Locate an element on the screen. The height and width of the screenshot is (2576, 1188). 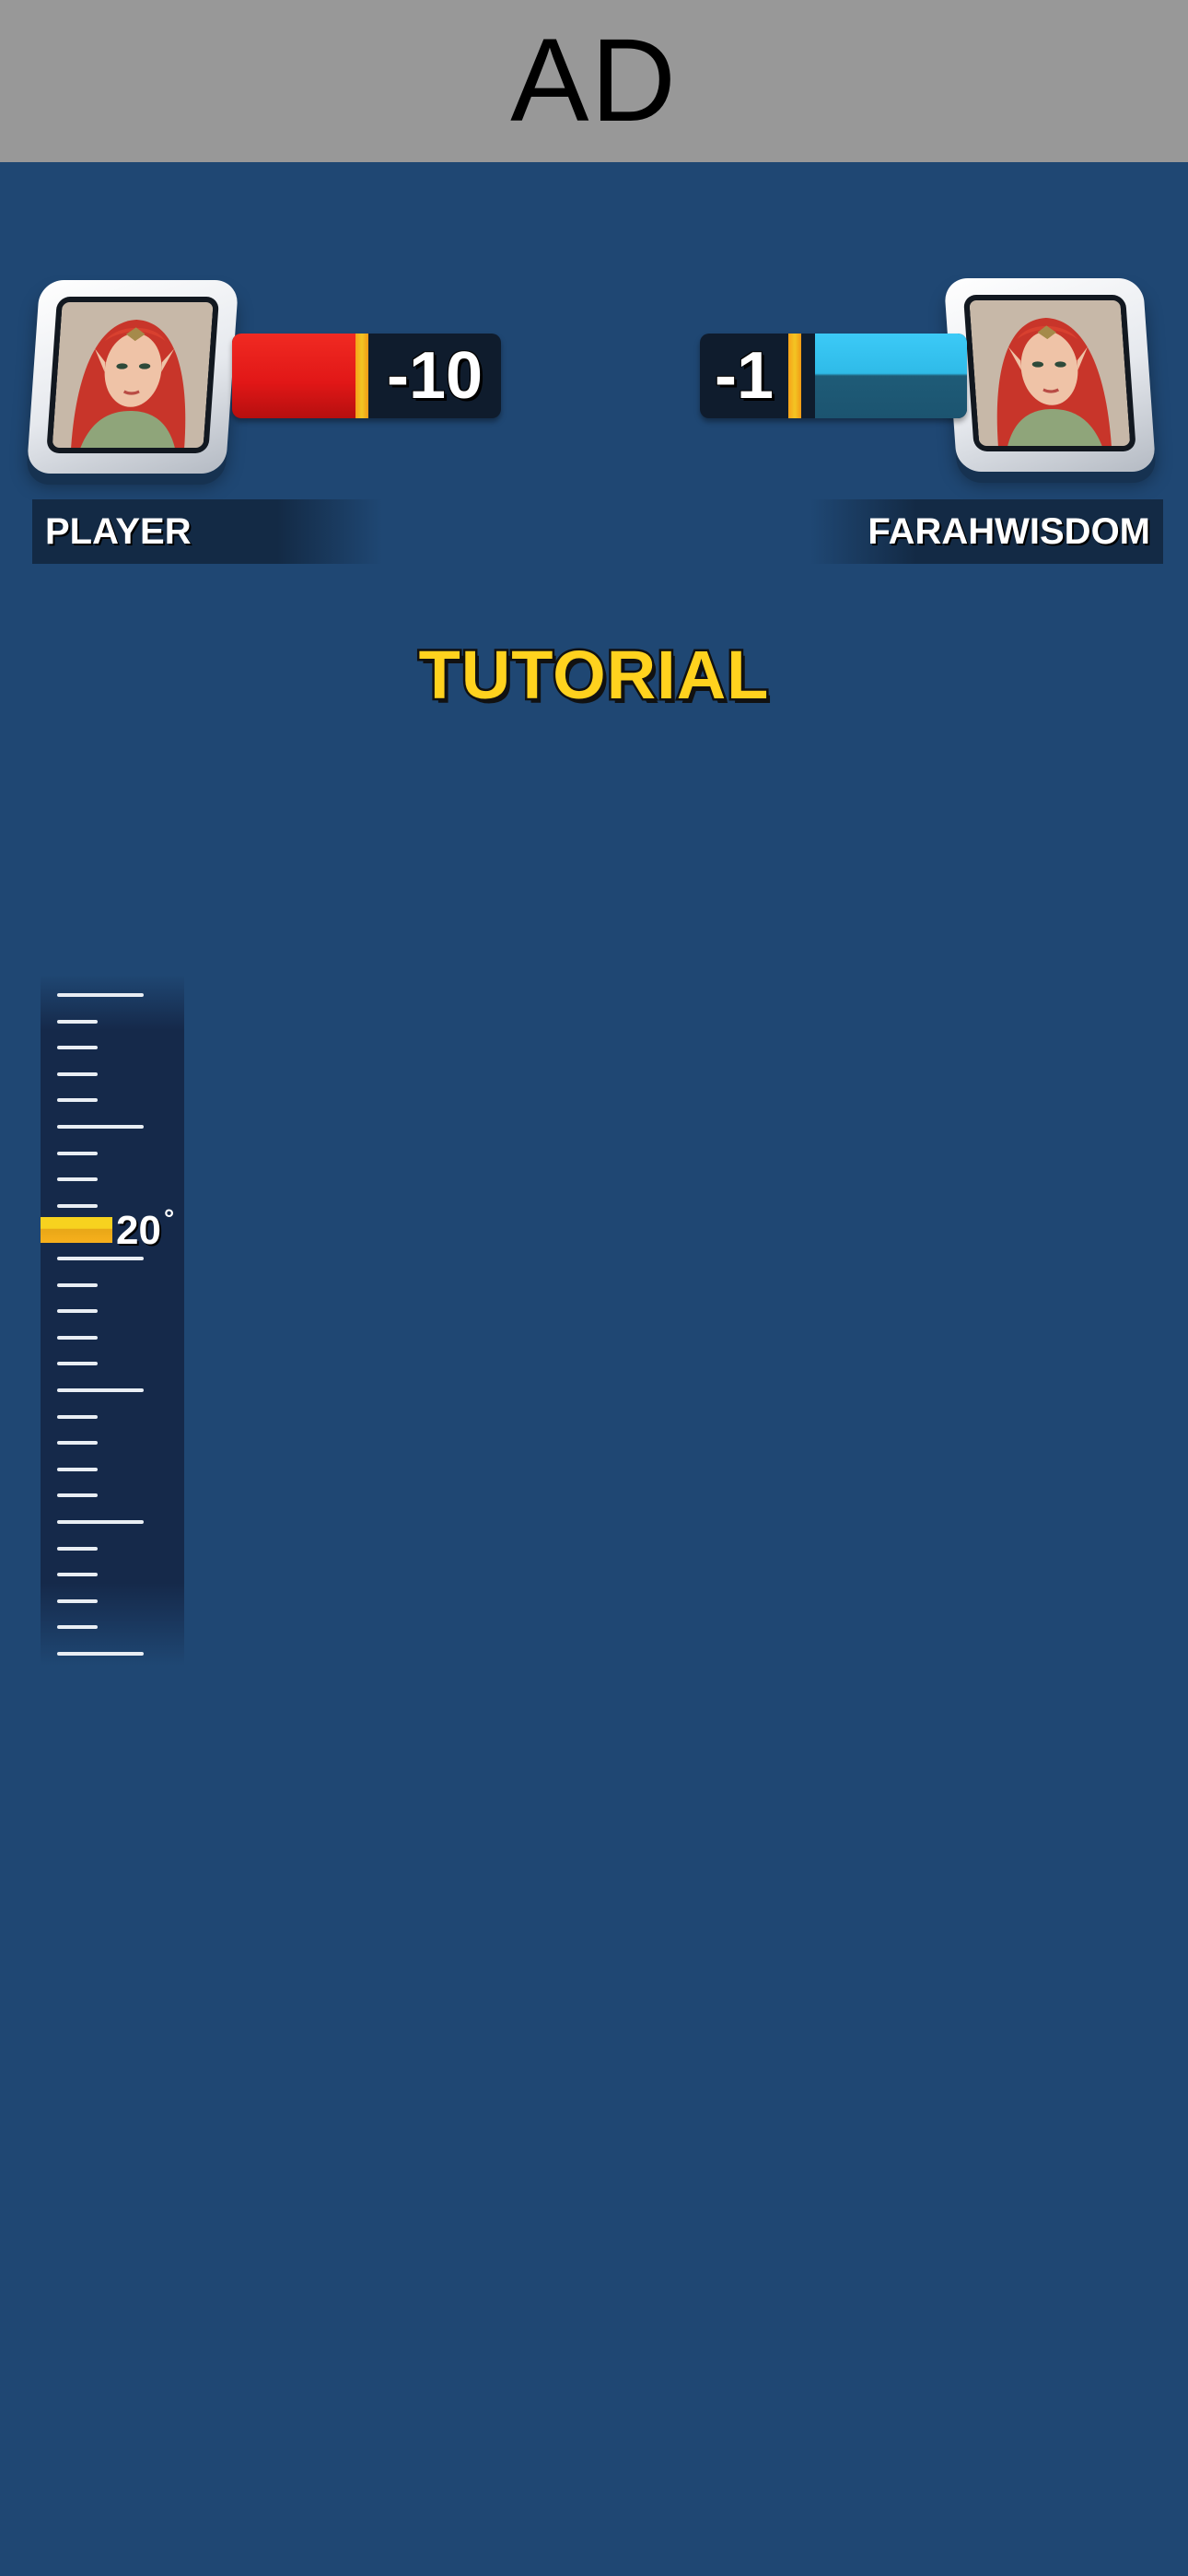
ad-label: AD is located at coordinates (594, 80).